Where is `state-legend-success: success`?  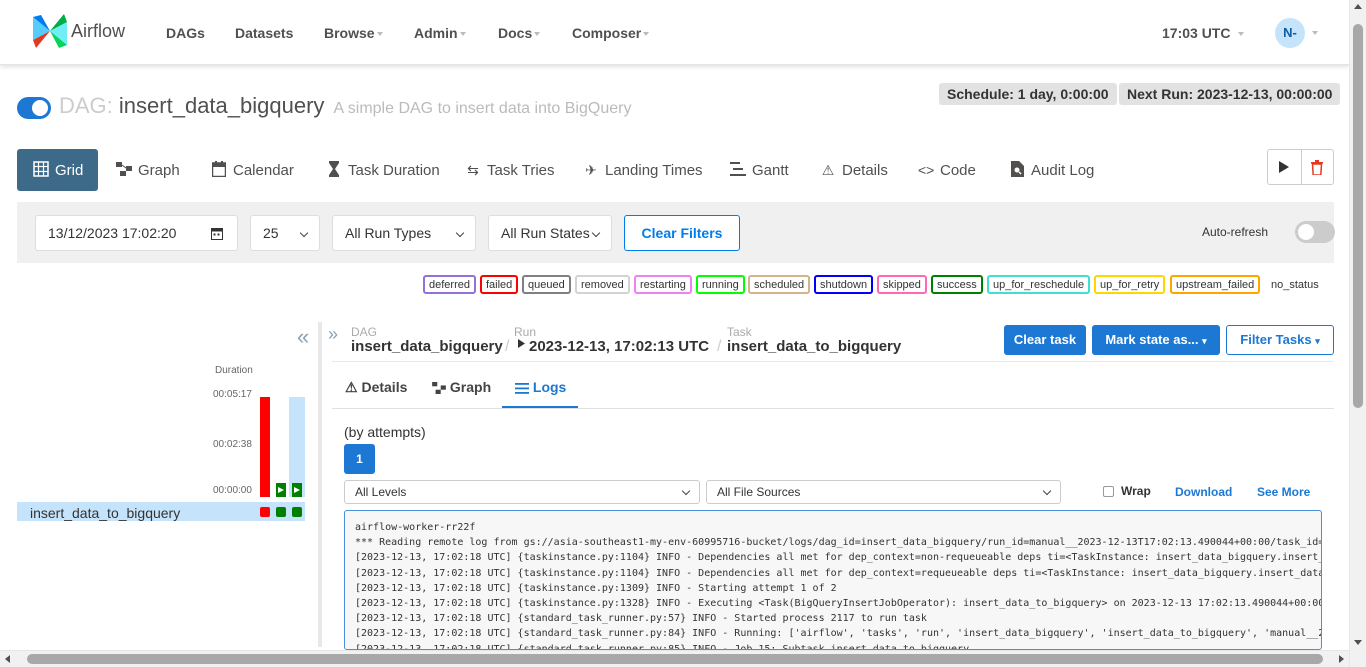
state-legend-success: success is located at coordinates (957, 284).